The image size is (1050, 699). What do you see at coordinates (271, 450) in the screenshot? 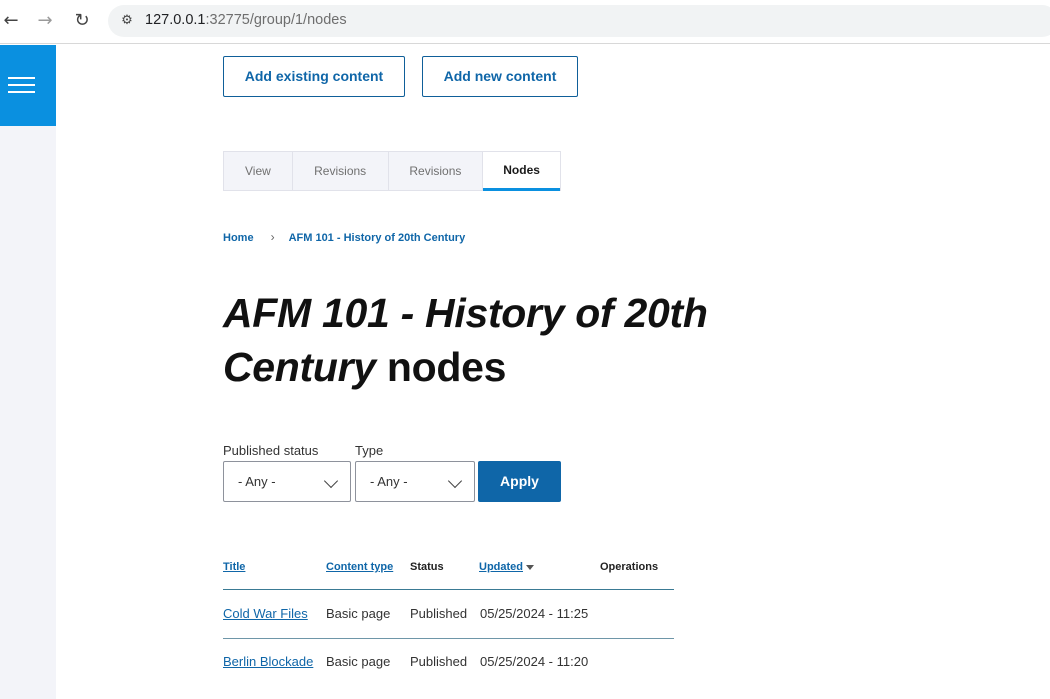
I see `published-status-label: Published status` at bounding box center [271, 450].